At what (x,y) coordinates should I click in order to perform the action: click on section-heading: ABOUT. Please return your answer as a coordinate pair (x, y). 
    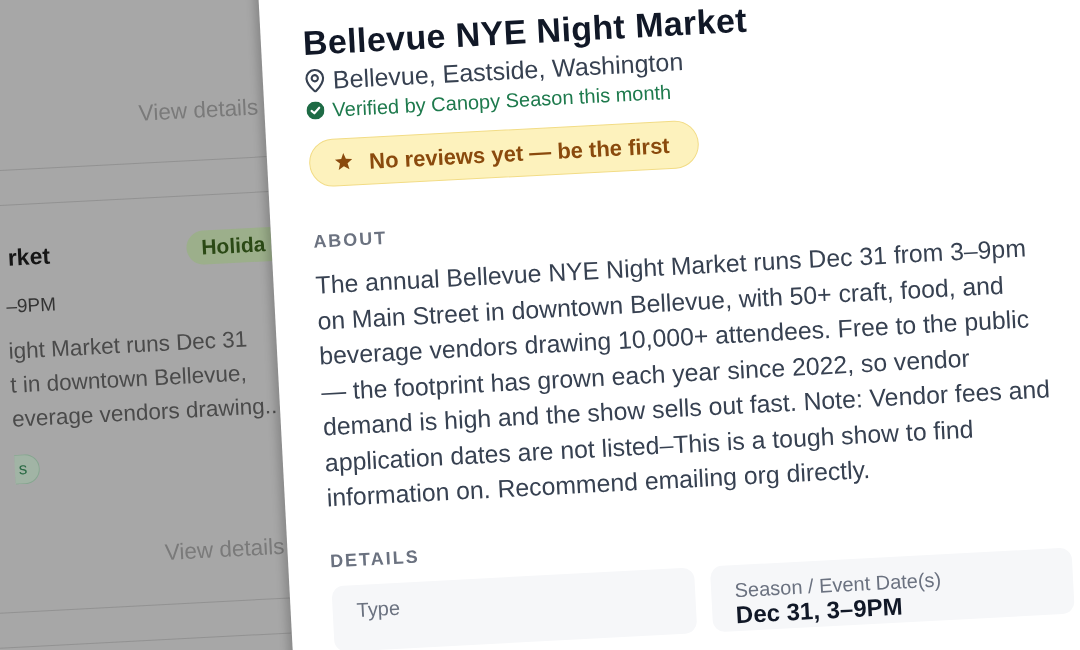
    Looking at the image, I should click on (350, 239).